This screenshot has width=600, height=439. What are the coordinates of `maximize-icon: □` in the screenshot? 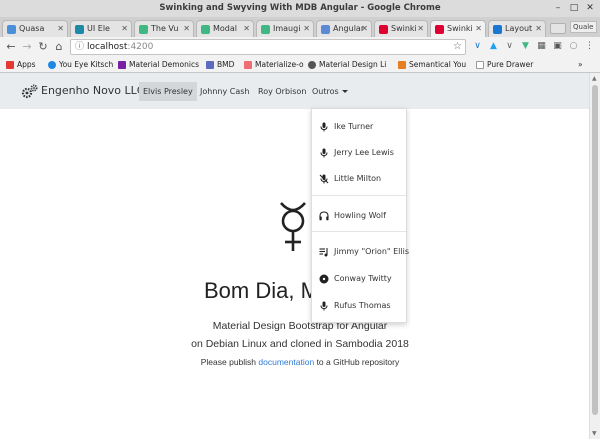 It's located at (574, 8).